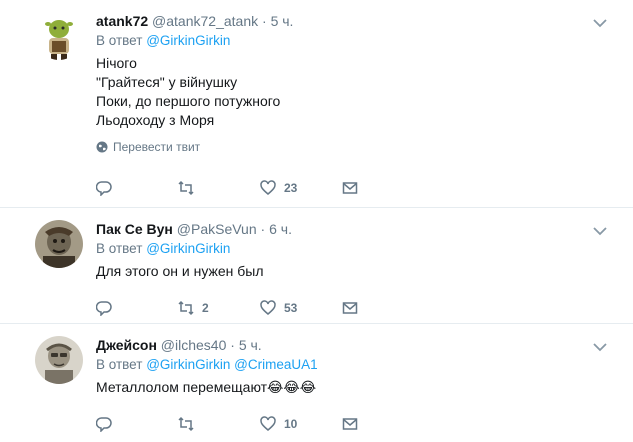 The width and height of the screenshot is (633, 442). I want to click on like-button: 53, so click(301, 308).